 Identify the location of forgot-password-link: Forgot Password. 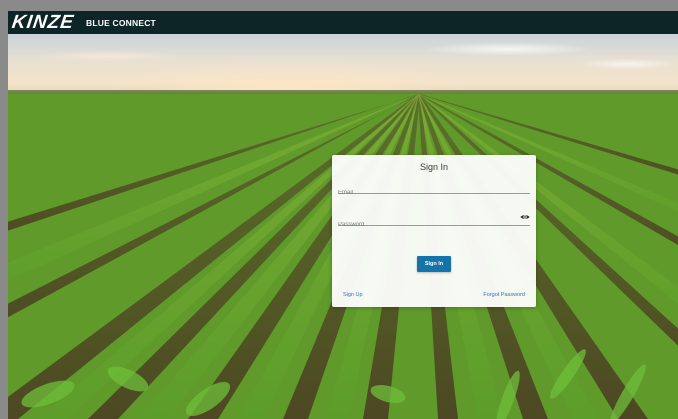
(504, 295).